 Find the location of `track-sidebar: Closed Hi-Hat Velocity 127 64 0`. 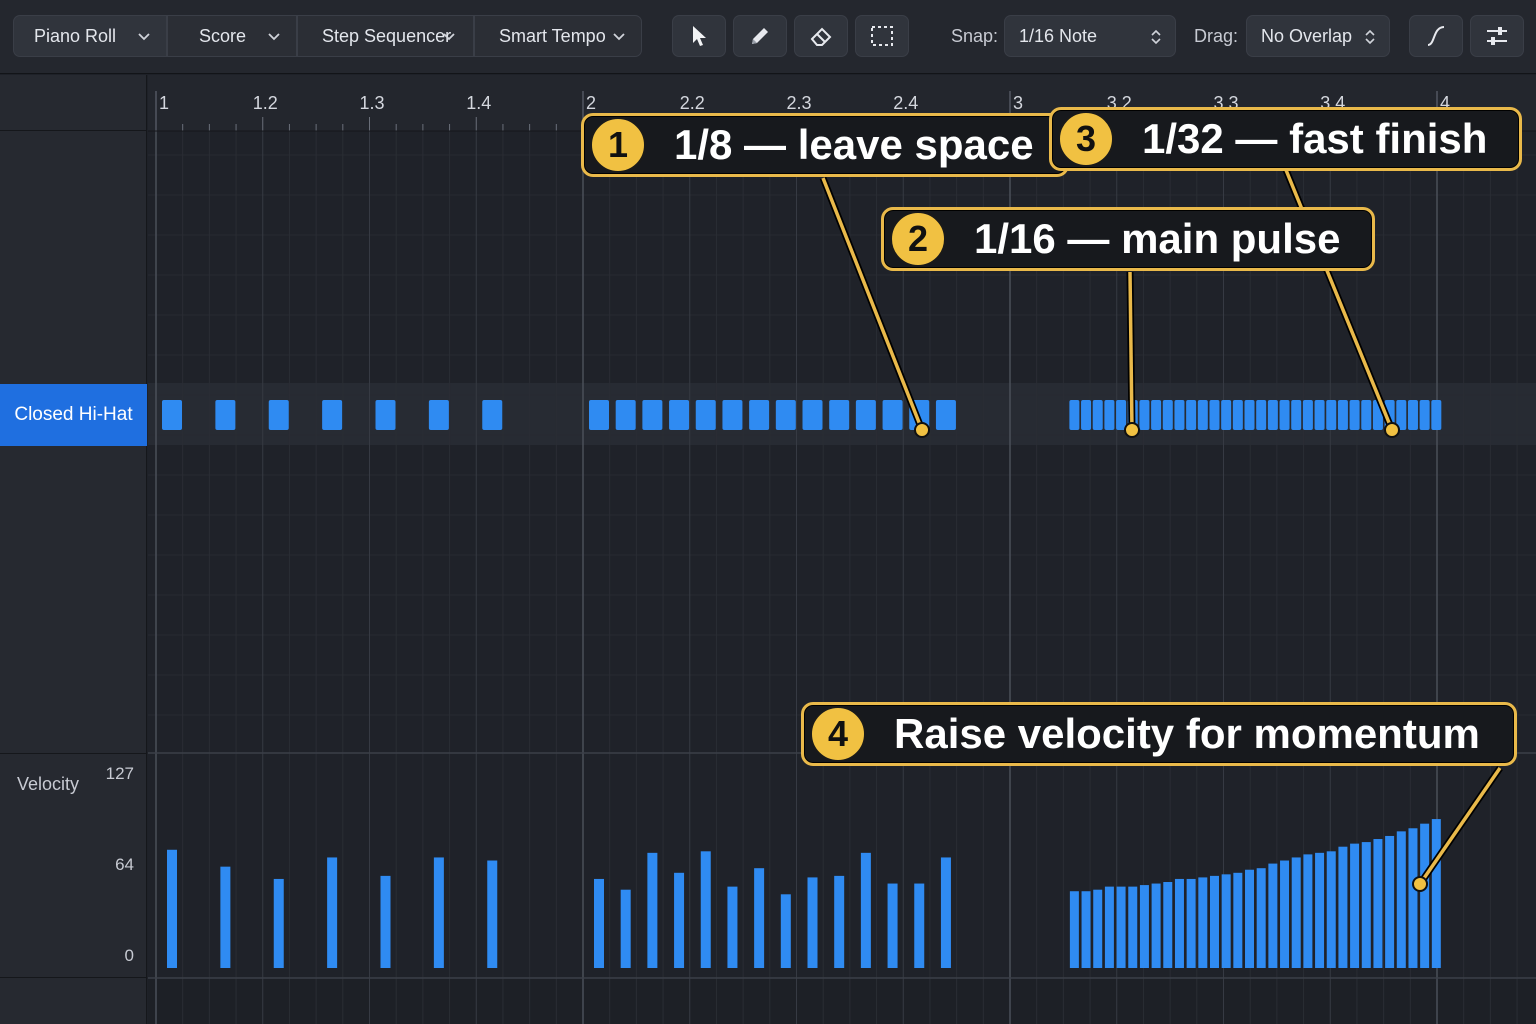

track-sidebar: Closed Hi-Hat Velocity 127 64 0 is located at coordinates (73, 549).